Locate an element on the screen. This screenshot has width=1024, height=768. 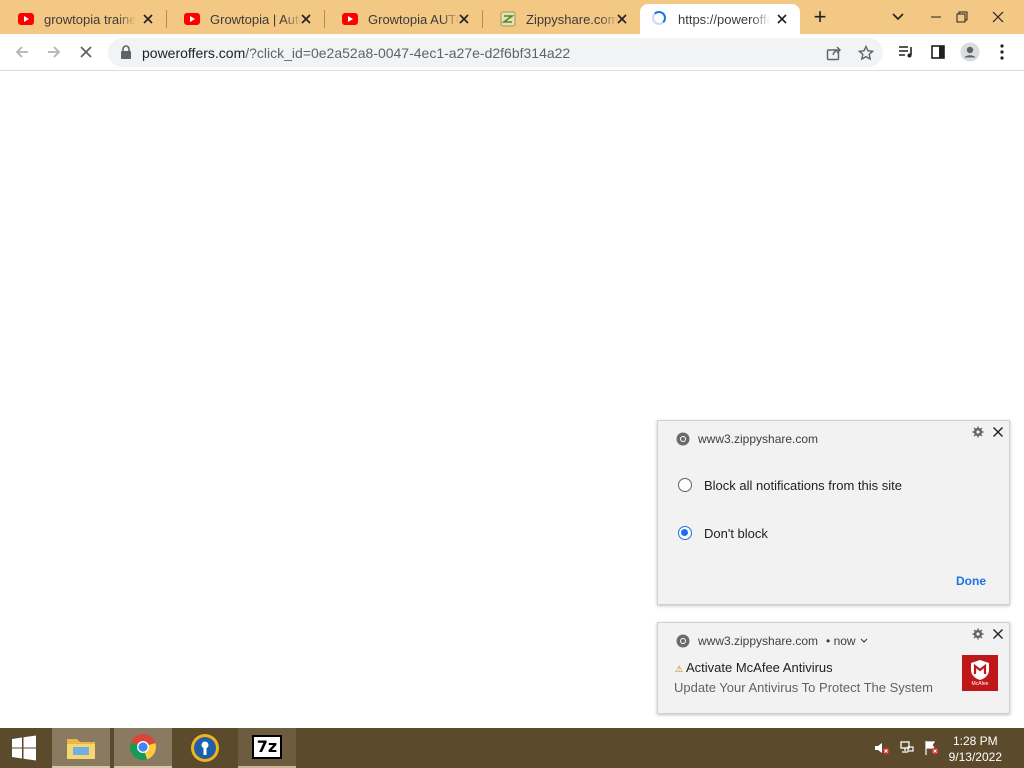
notification-origin: www3.zippyshare.com • now is located at coordinates (772, 641).